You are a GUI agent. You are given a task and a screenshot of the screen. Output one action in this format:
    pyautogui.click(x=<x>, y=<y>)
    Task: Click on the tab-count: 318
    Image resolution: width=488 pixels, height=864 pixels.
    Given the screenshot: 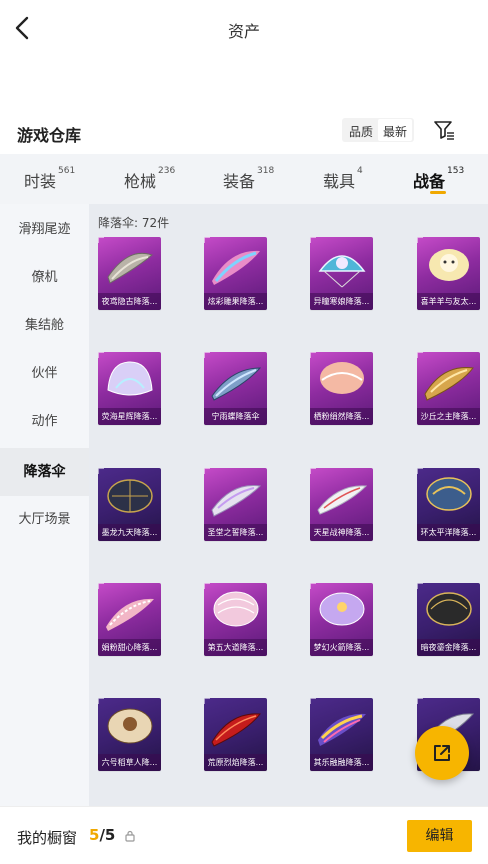 What is the action you would take?
    pyautogui.click(x=266, y=171)
    